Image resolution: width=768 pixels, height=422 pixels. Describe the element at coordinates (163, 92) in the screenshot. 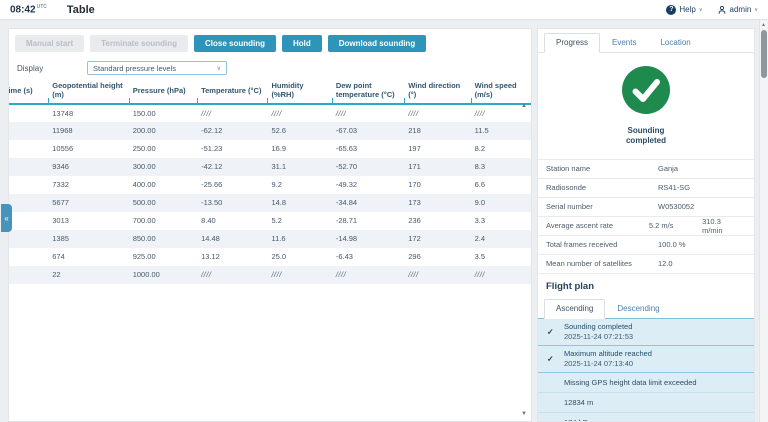

I see `column-header-pressure-hpa: Pressure (hPa)` at that location.